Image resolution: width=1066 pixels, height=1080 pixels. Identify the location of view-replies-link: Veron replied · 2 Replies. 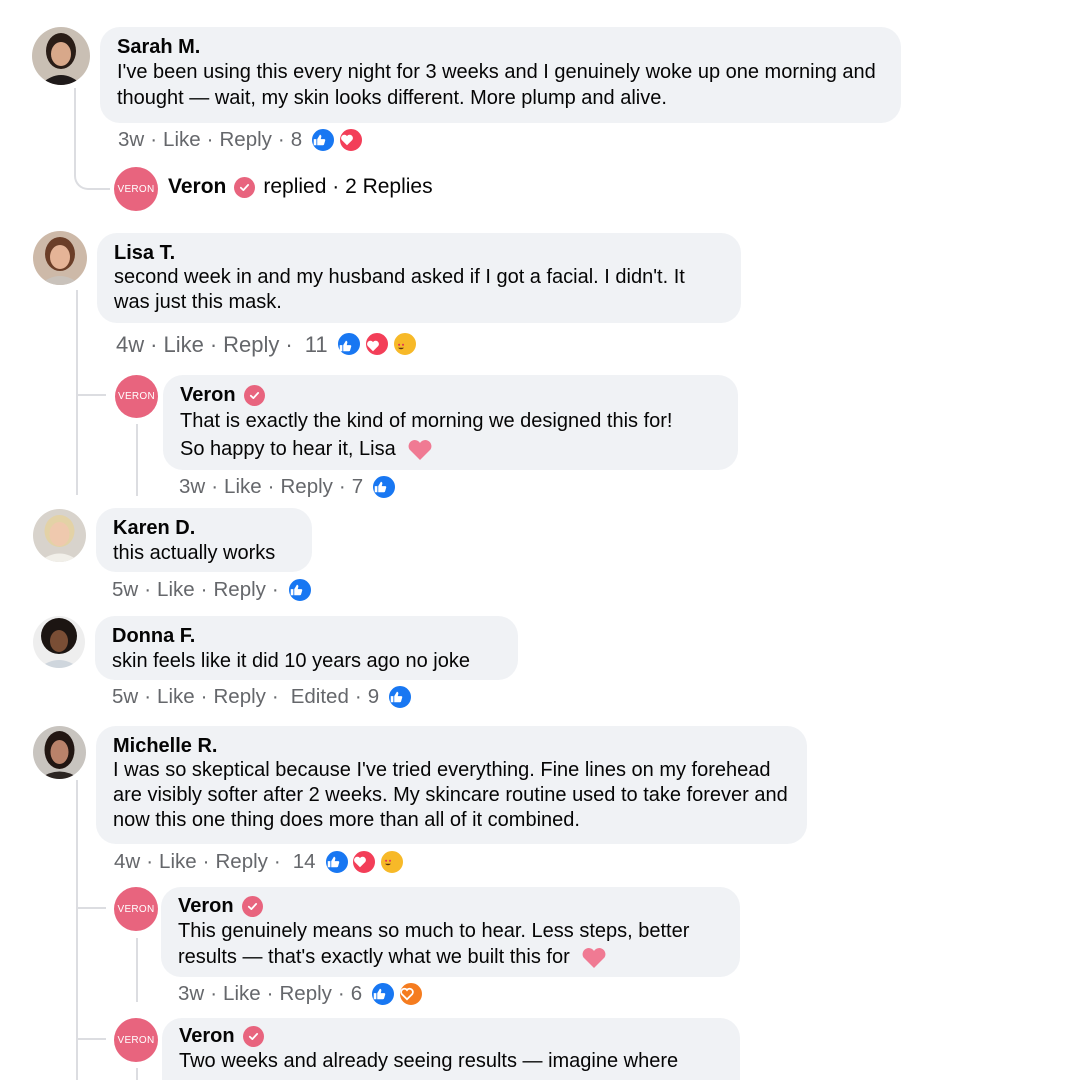
(300, 187).